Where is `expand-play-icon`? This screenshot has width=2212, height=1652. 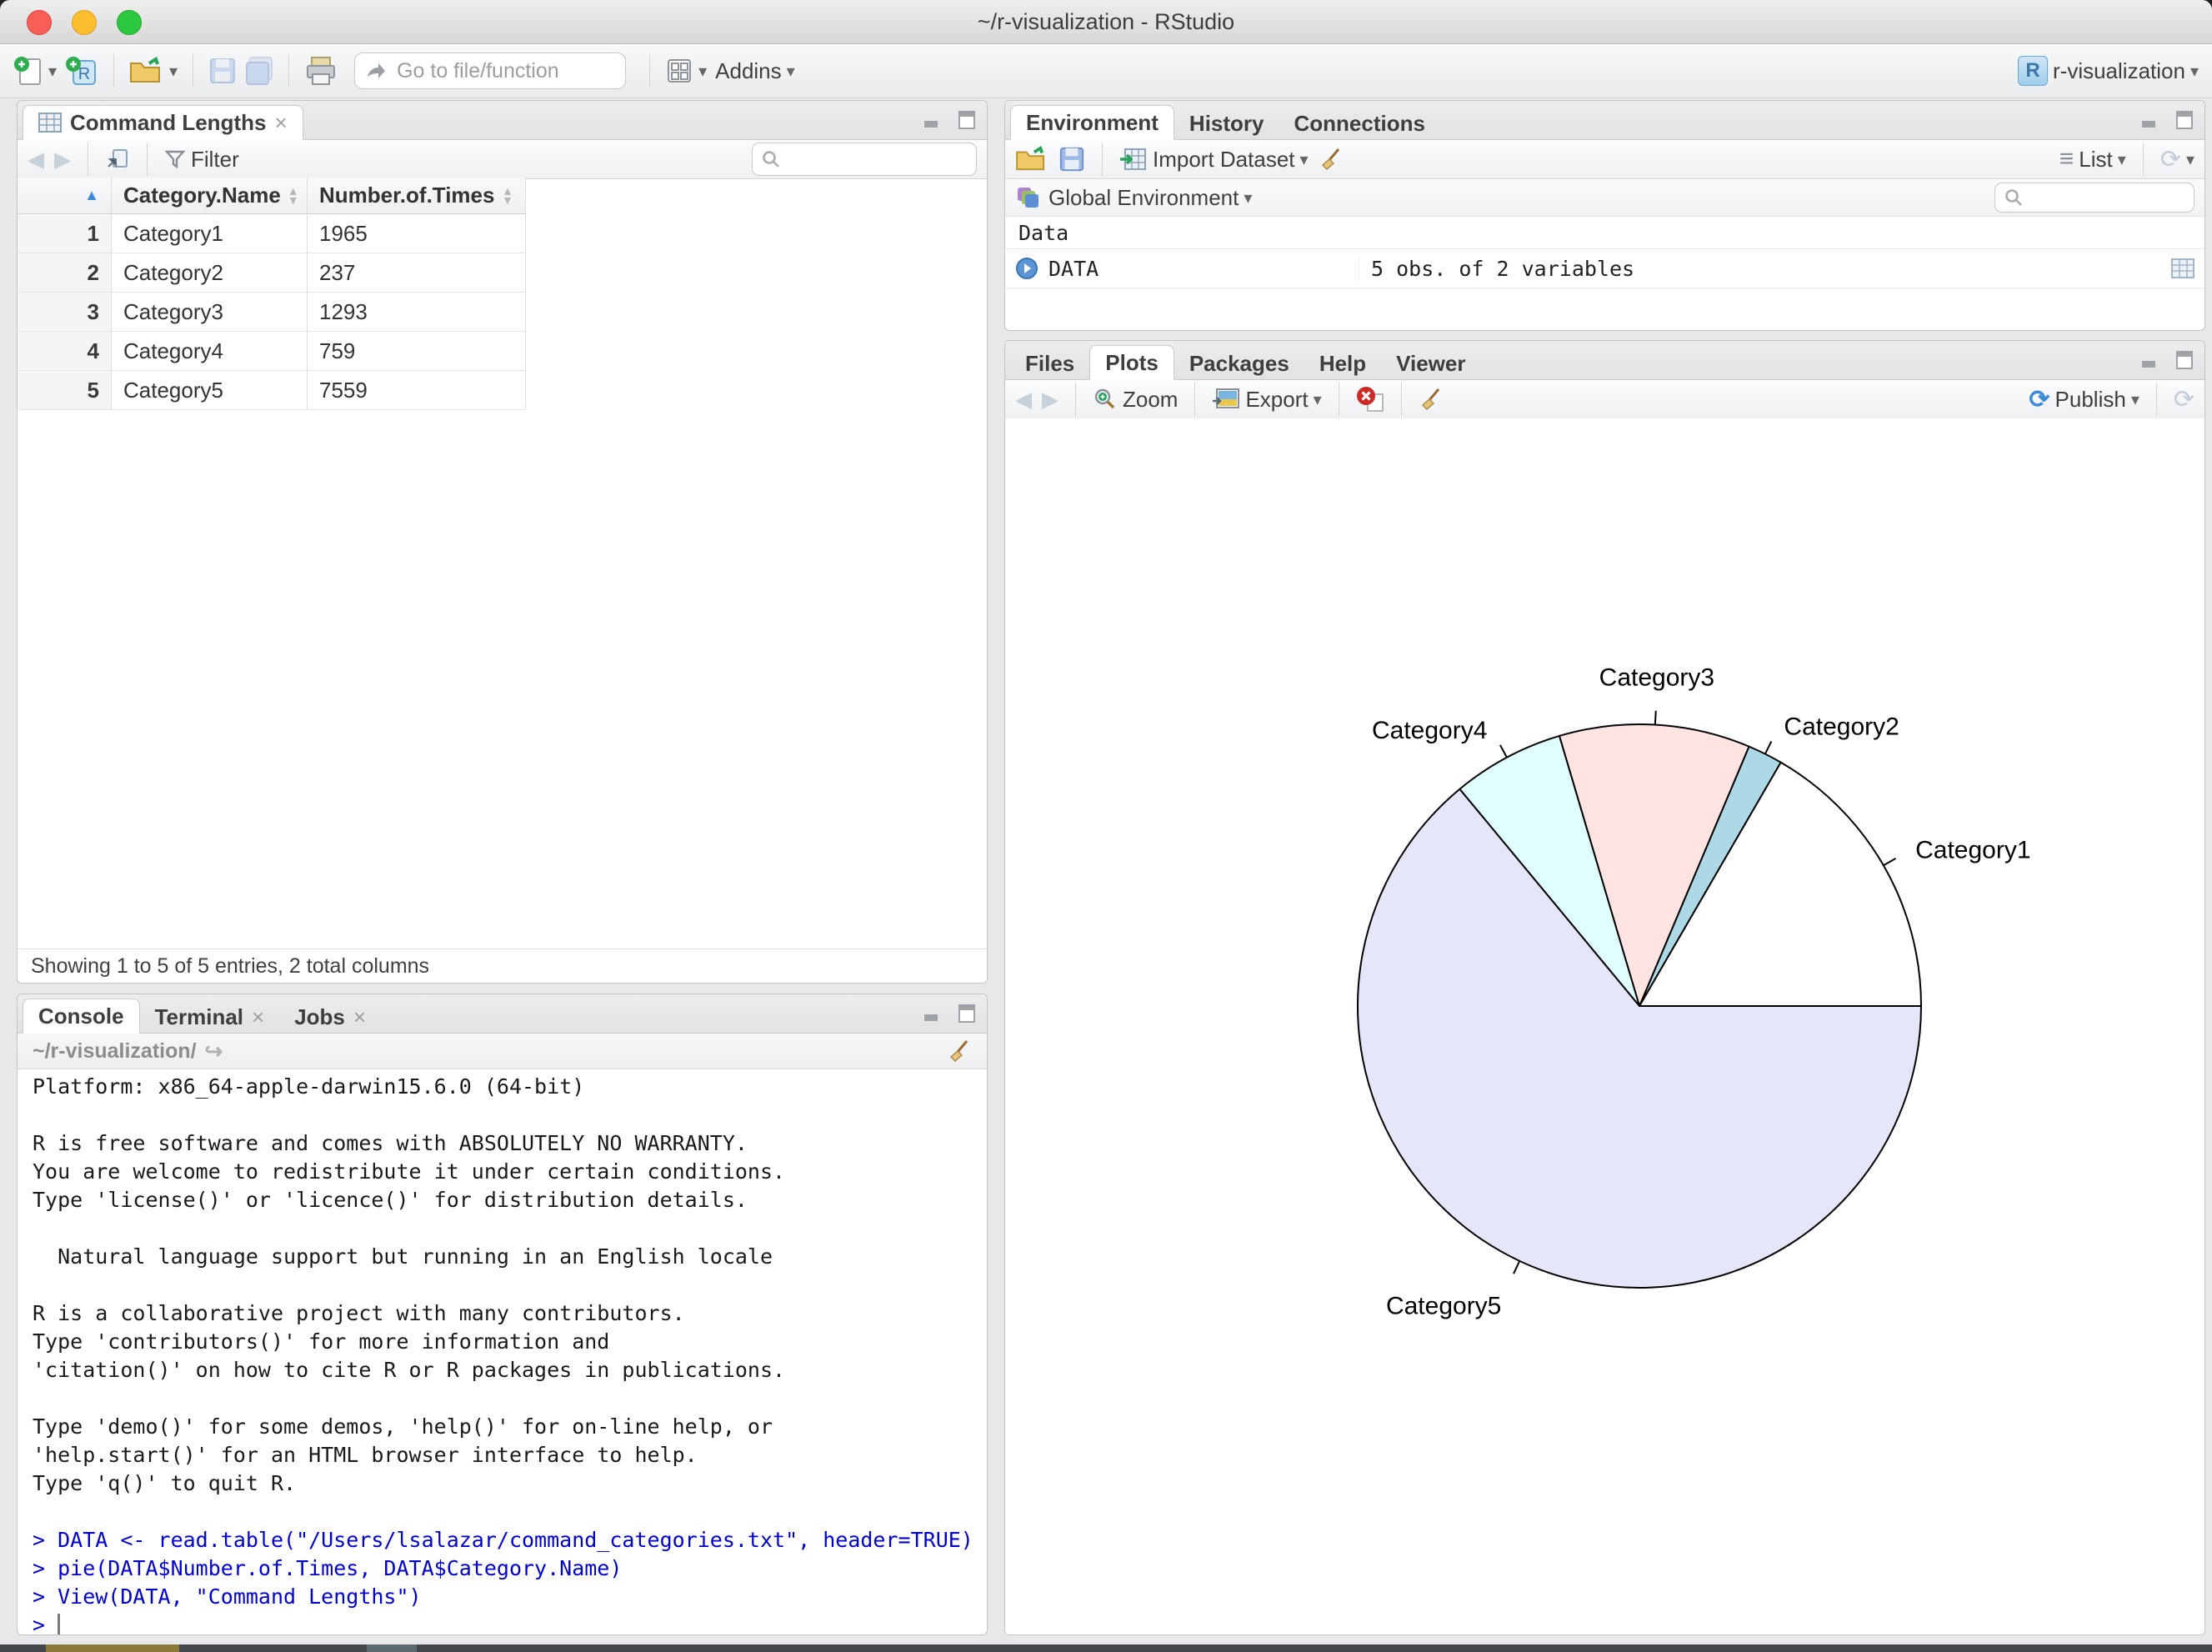
expand-play-icon is located at coordinates (1026, 268).